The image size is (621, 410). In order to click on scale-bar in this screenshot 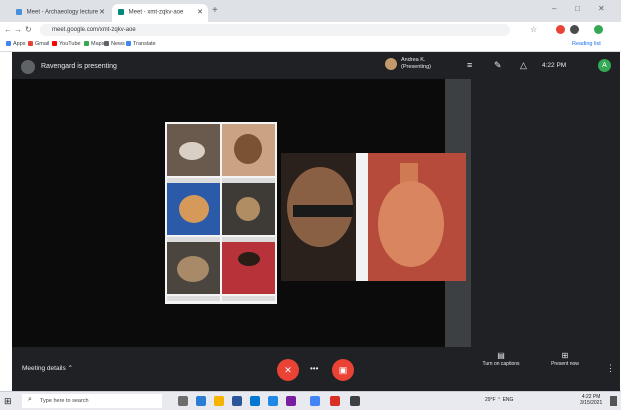, I will do `click(323, 211)`.